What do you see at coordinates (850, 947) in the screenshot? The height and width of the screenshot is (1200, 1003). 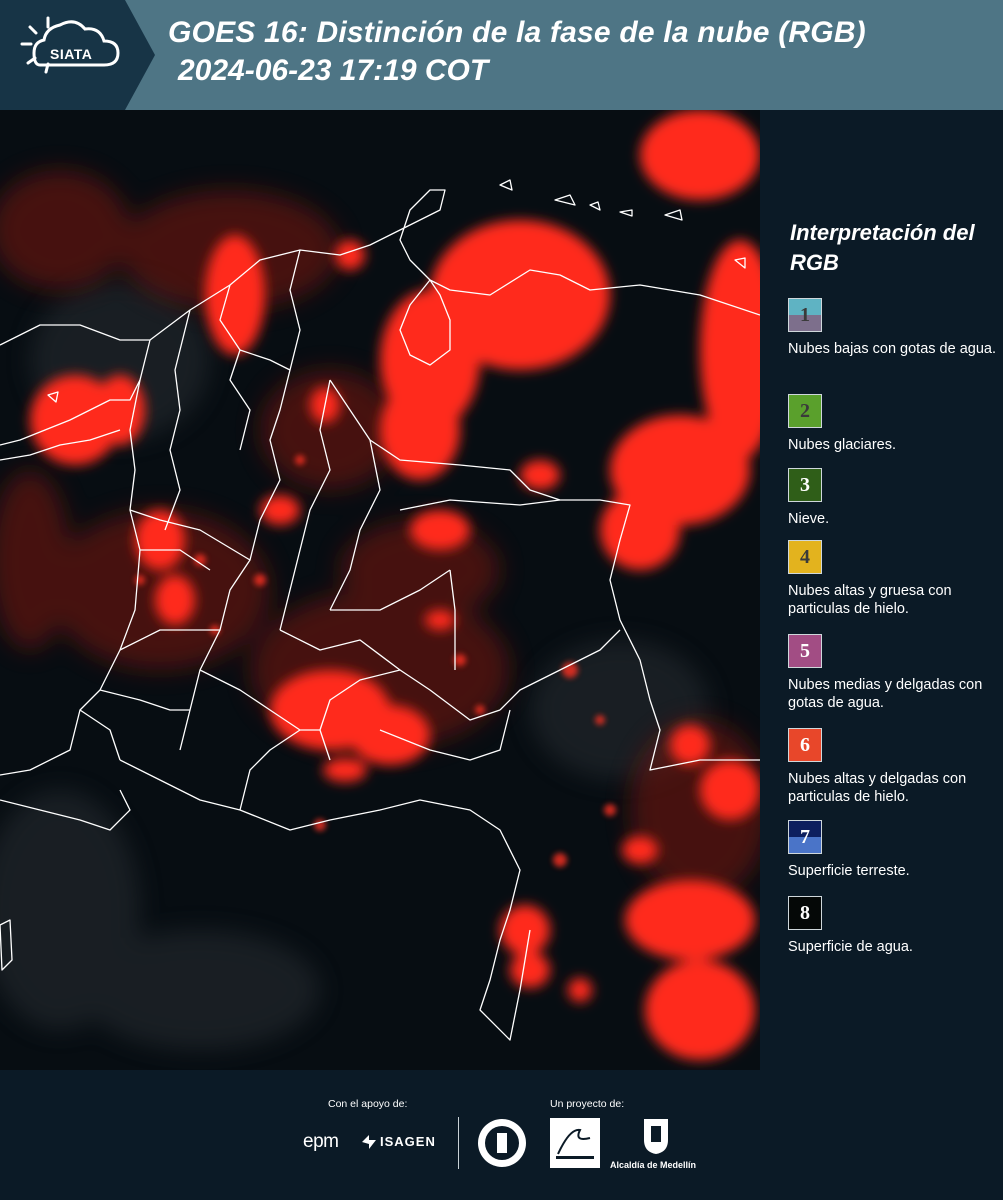 I see `legend-label-8: Superficie de agua.` at bounding box center [850, 947].